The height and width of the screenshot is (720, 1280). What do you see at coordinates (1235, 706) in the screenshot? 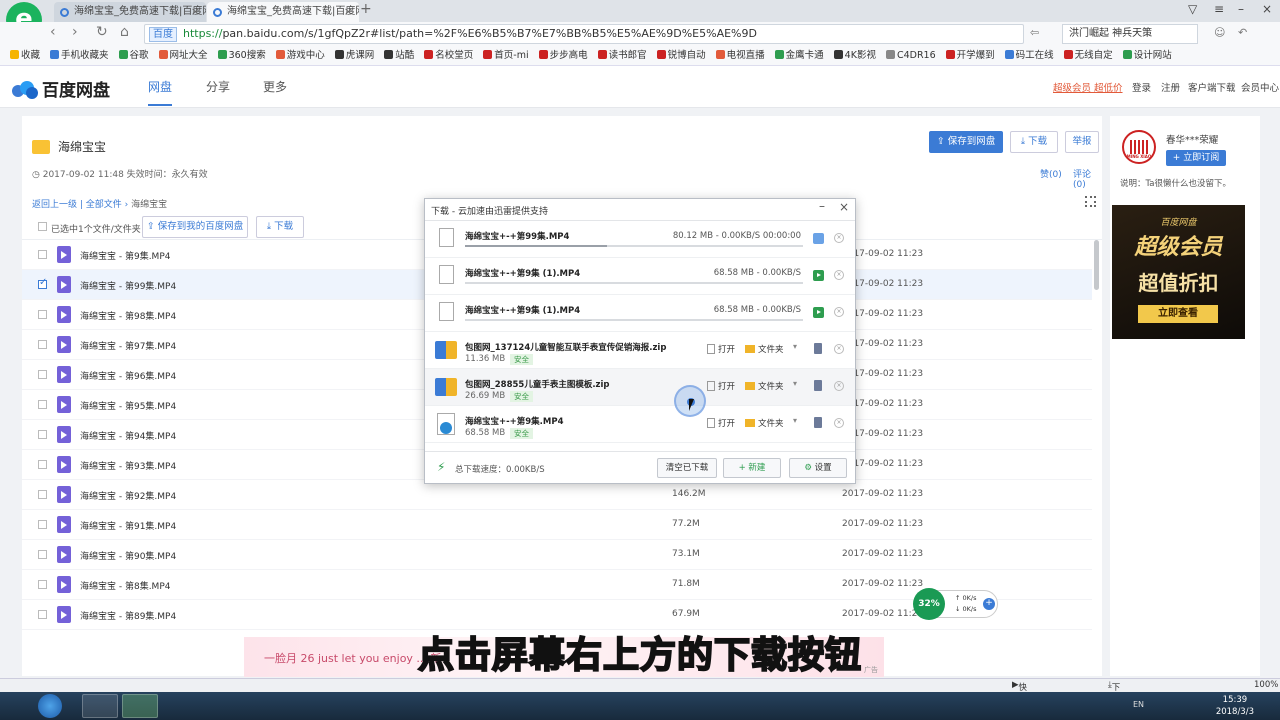
I see `taskbar-clock: 15:39 2018/3/3` at bounding box center [1235, 706].